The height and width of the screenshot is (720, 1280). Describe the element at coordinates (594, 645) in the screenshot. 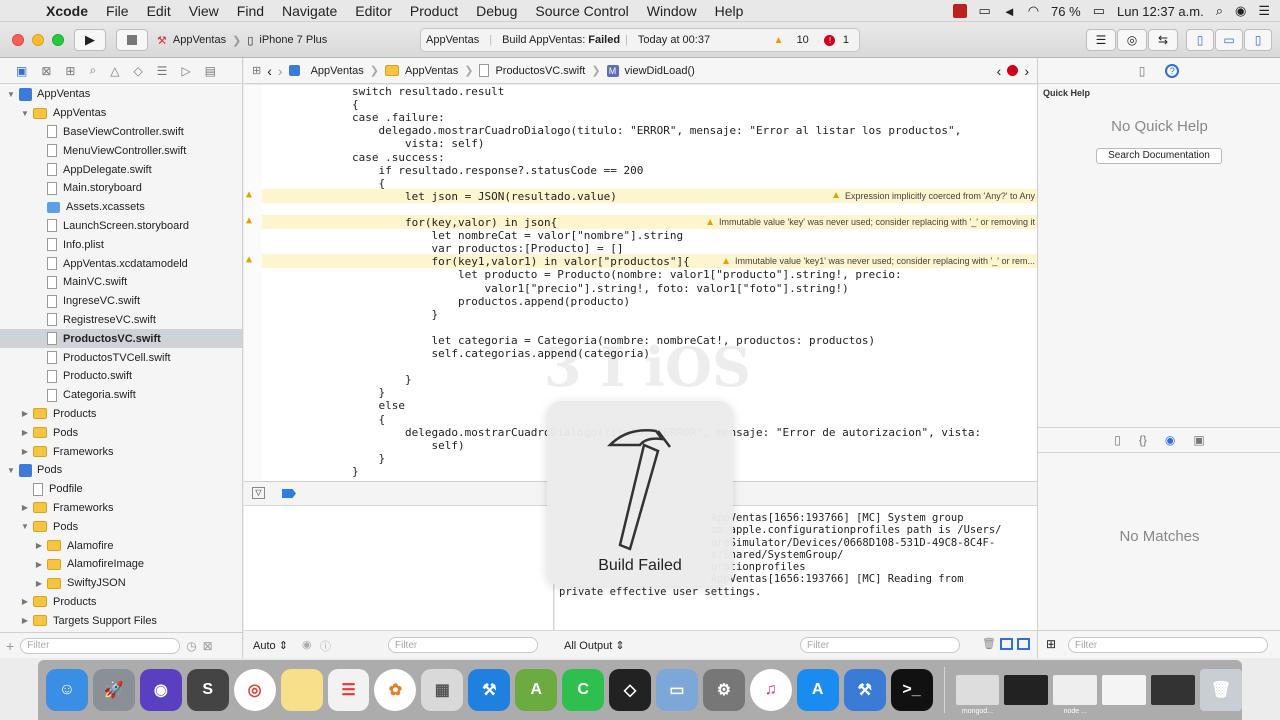

I see `output-popup: All Output ⇕` at that location.